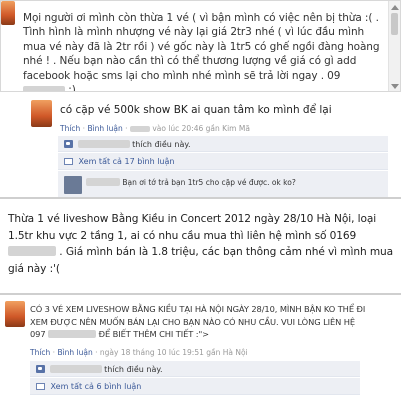 This screenshot has width=401, height=401. Describe the element at coordinates (139, 129) in the screenshot. I see `redacted-date` at that location.